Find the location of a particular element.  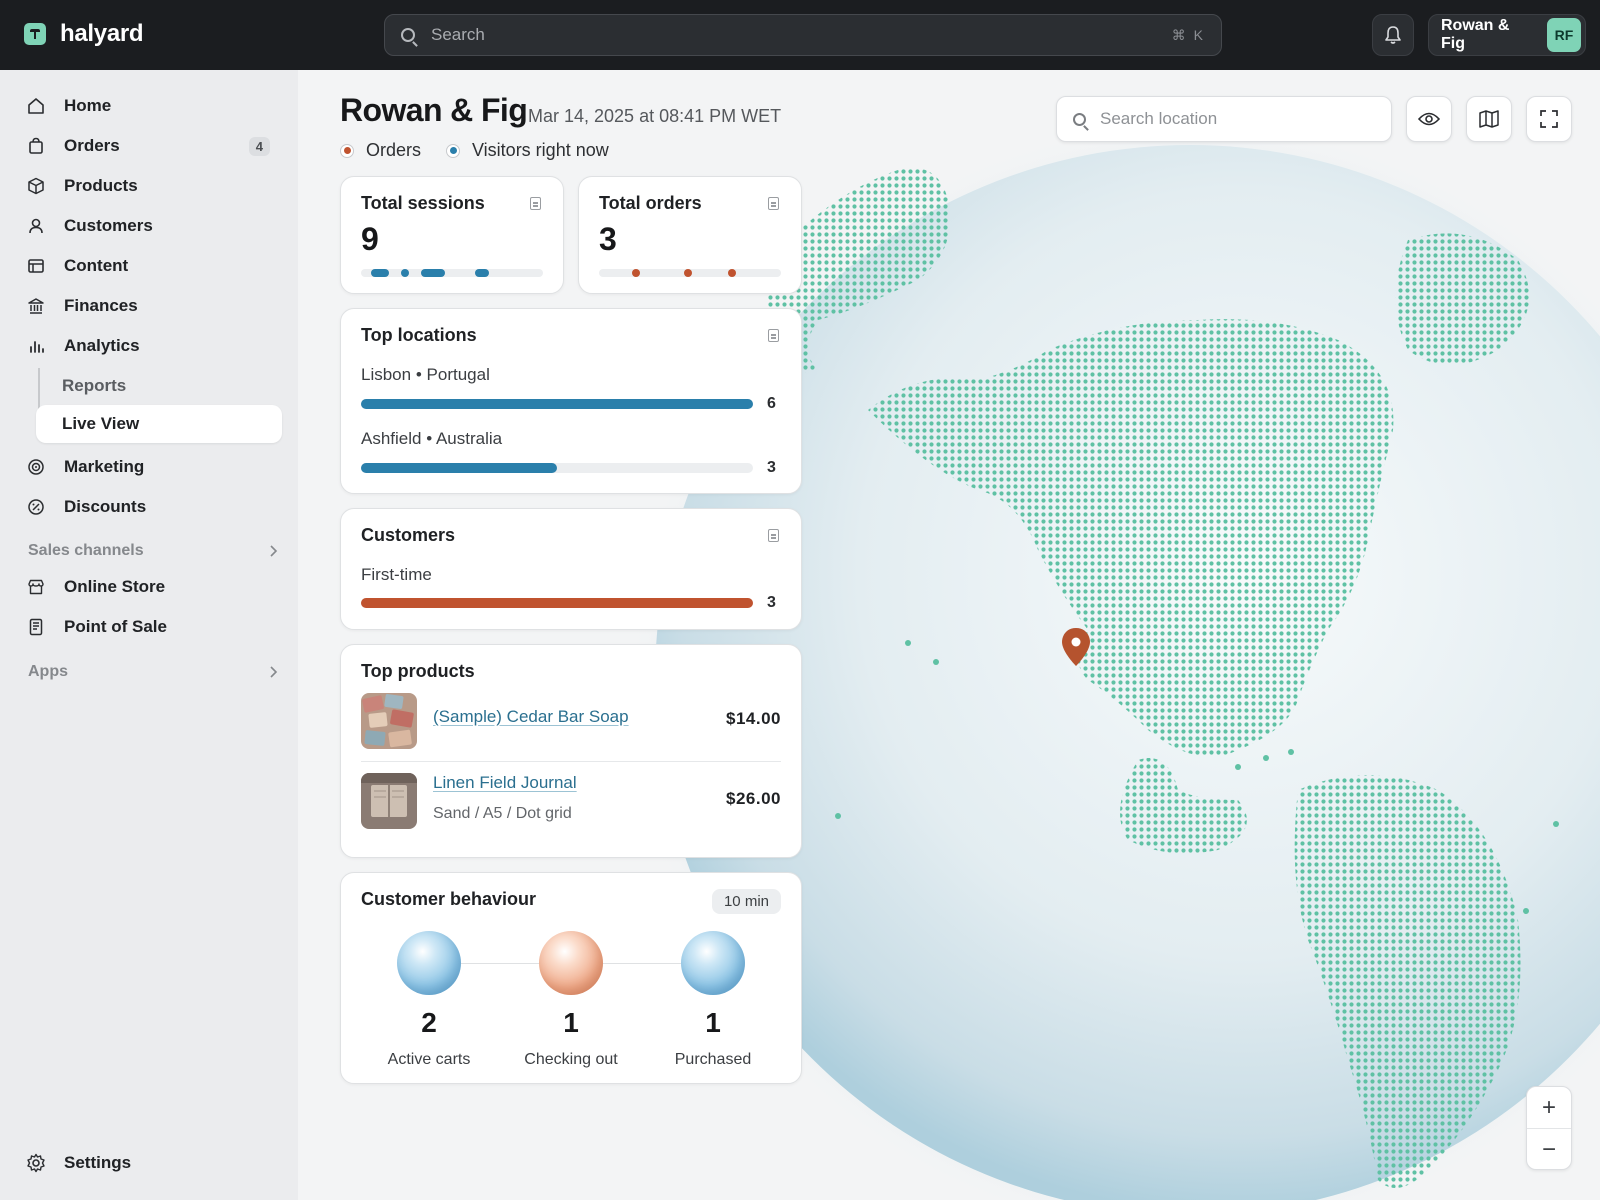

card-title: Total orders is located at coordinates (650, 203).